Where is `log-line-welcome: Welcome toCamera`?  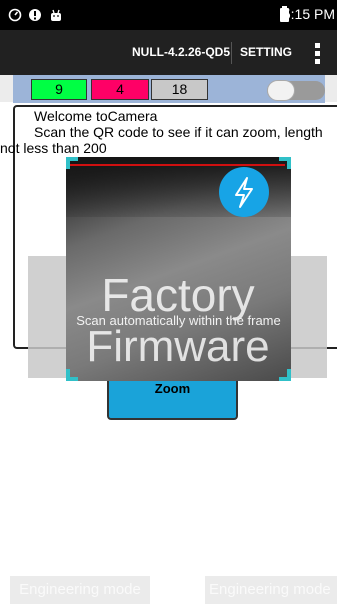
log-line-welcome: Welcome toCamera is located at coordinates (96, 116).